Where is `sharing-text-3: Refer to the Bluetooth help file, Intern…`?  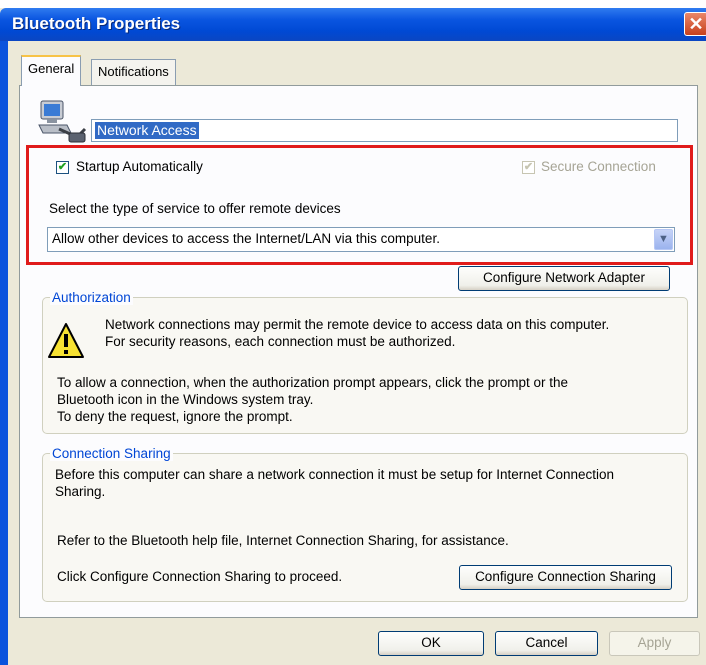 sharing-text-3: Refer to the Bluetooth help file, Intern… is located at coordinates (283, 540).